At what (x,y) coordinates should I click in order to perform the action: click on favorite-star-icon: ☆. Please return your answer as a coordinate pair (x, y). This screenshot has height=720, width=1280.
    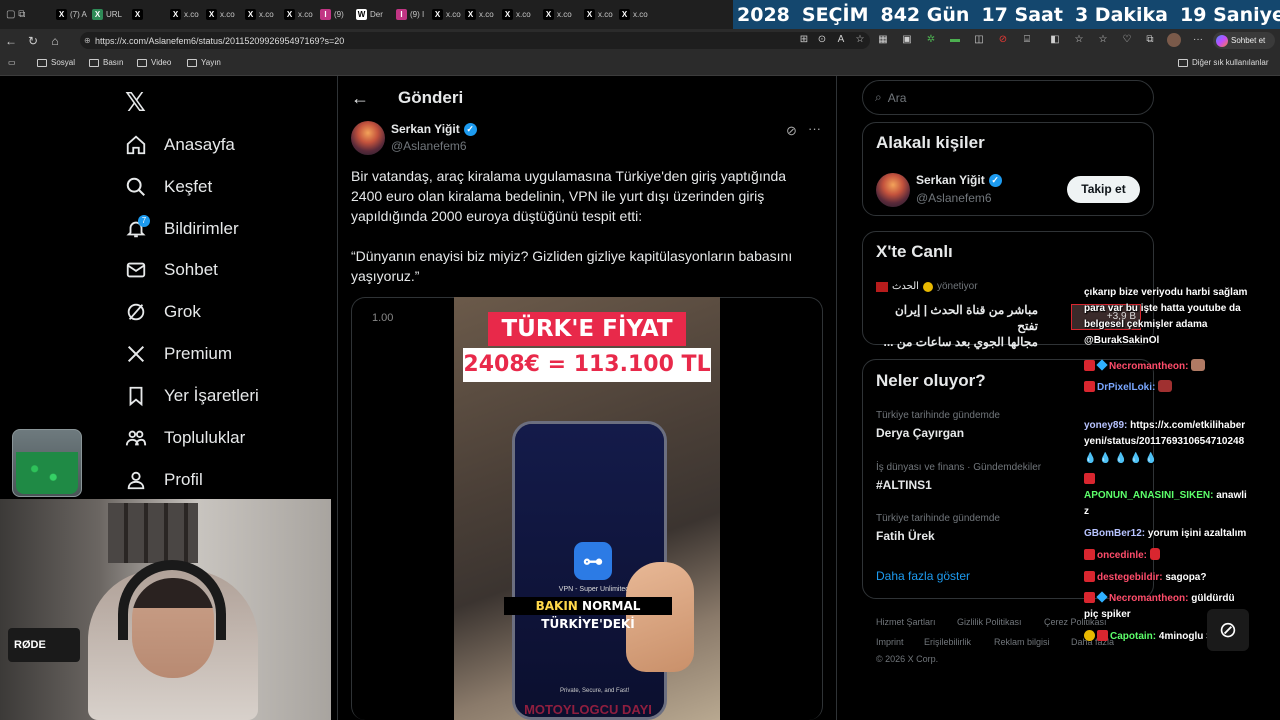
    Looking at the image, I should click on (860, 40).